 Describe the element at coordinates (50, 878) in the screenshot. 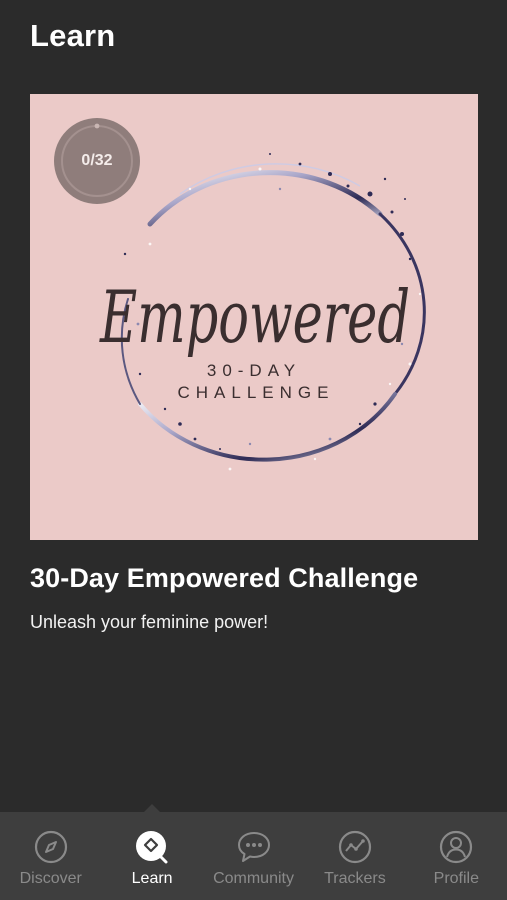

I see `nav-label-discover: Discover` at that location.